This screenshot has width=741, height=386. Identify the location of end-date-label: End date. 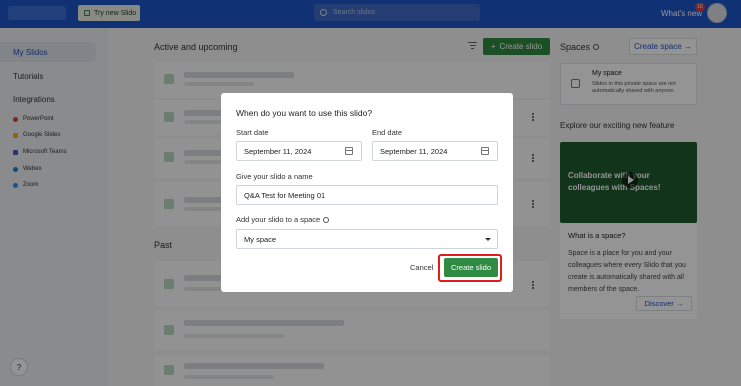
(387, 132).